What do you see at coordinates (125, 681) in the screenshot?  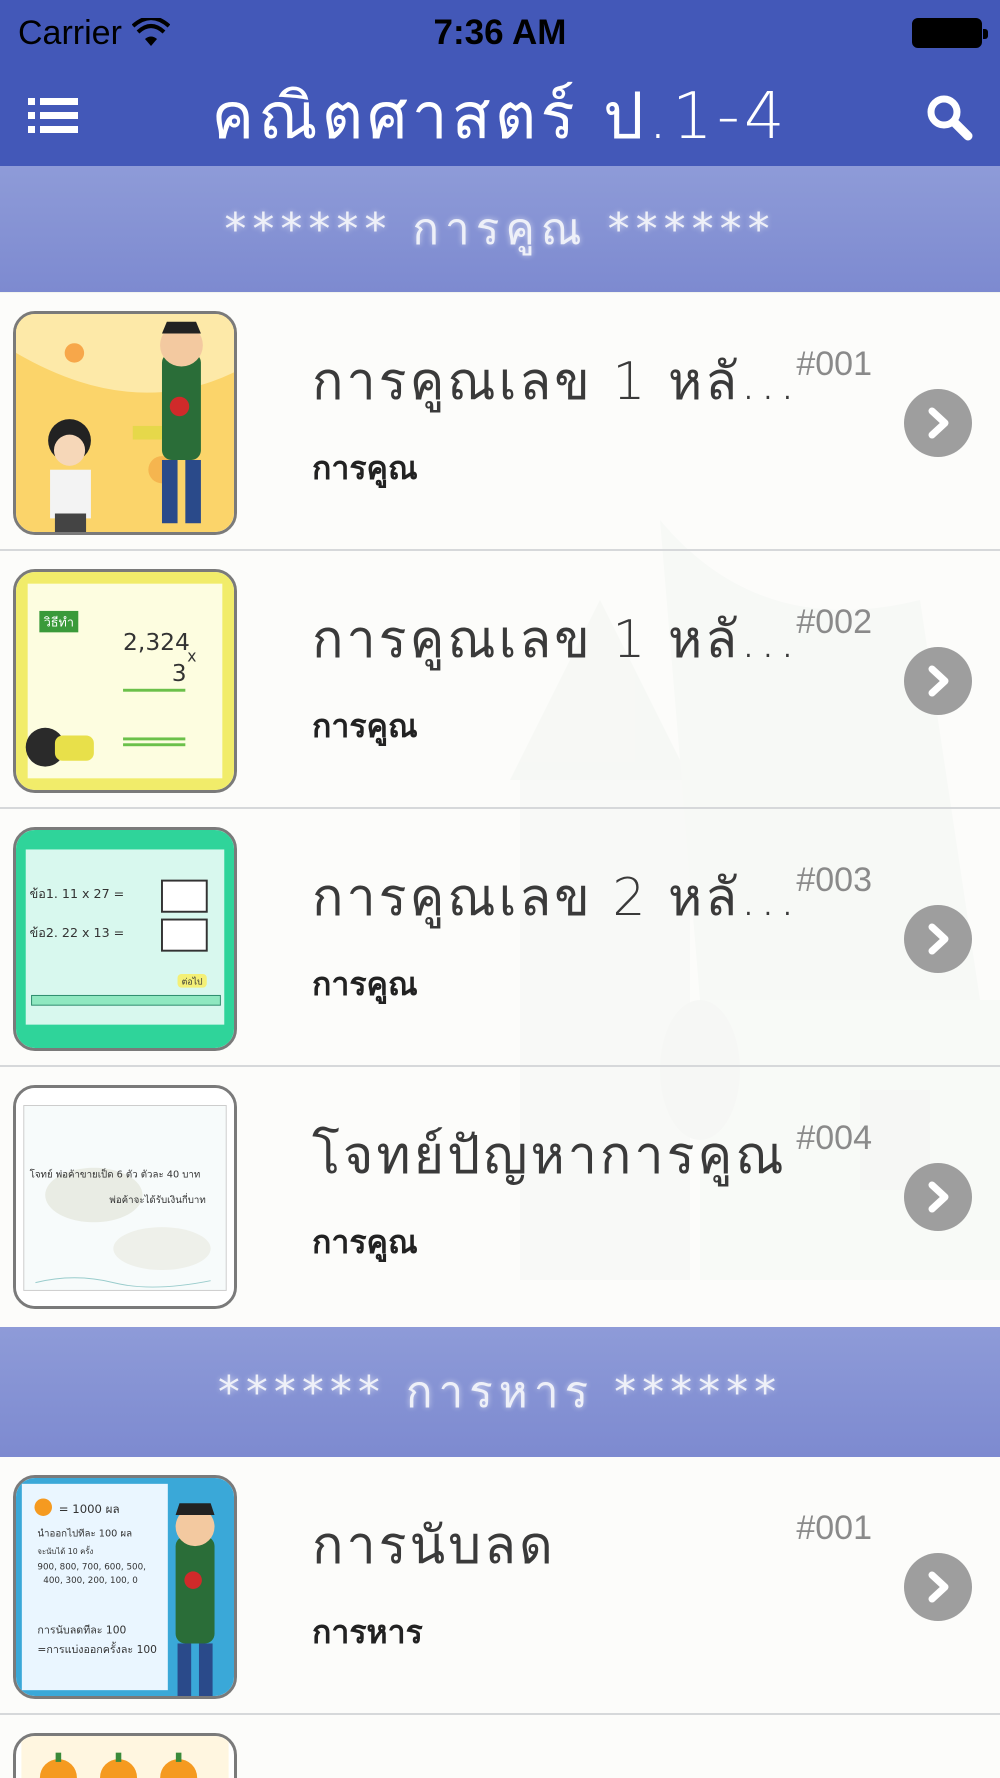 I see `lesson-thumbnail: วิธีทำ 2,324 x 3` at bounding box center [125, 681].